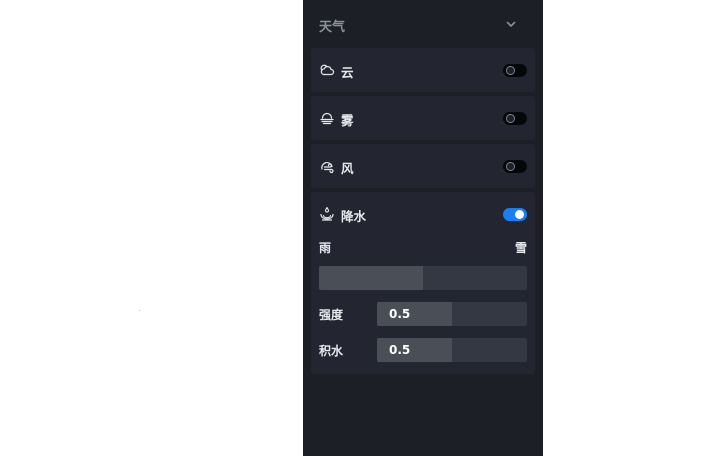  What do you see at coordinates (511, 24) in the screenshot?
I see `chevron-down-icon` at bounding box center [511, 24].